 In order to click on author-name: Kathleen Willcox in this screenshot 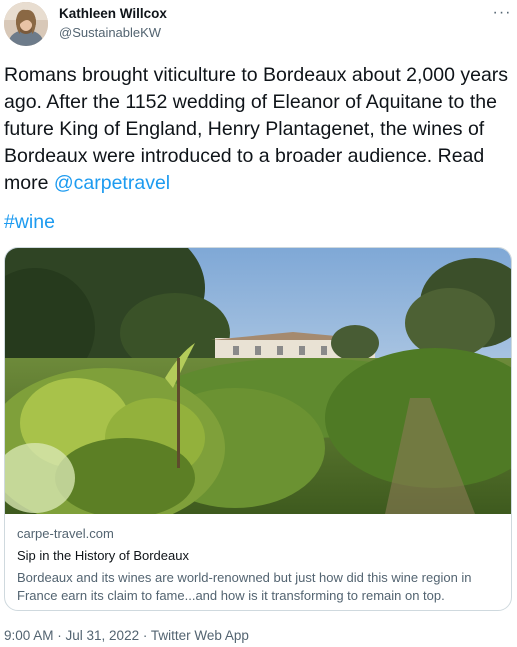, I will do `click(113, 13)`.